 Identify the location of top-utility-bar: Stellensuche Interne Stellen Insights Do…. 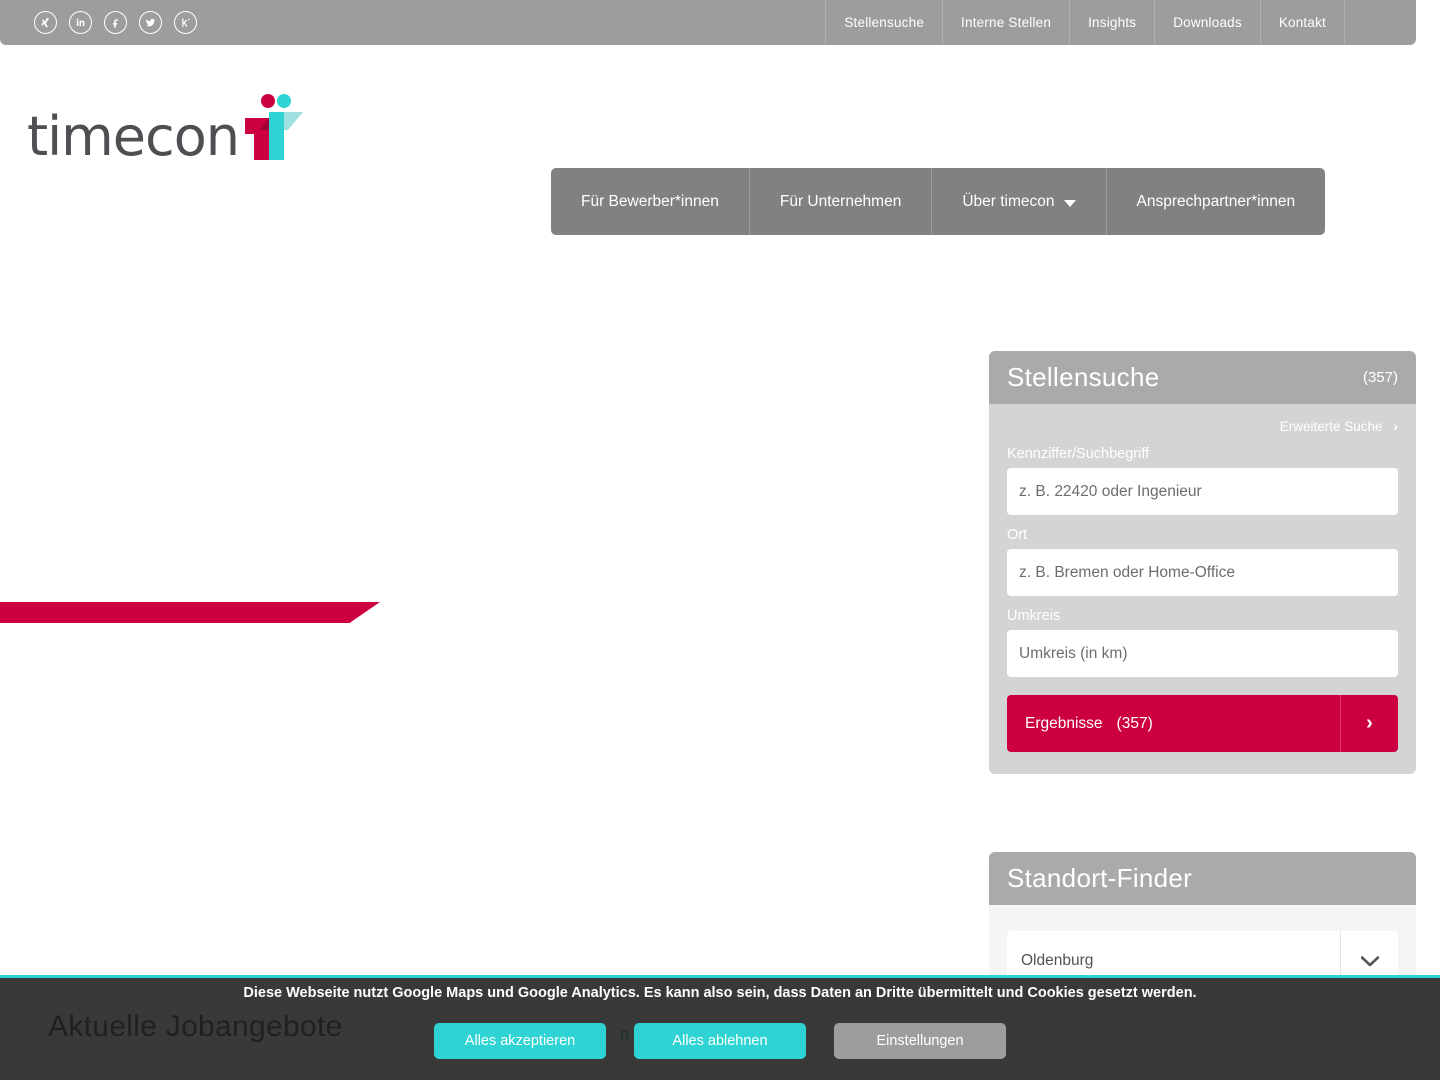
(708, 22).